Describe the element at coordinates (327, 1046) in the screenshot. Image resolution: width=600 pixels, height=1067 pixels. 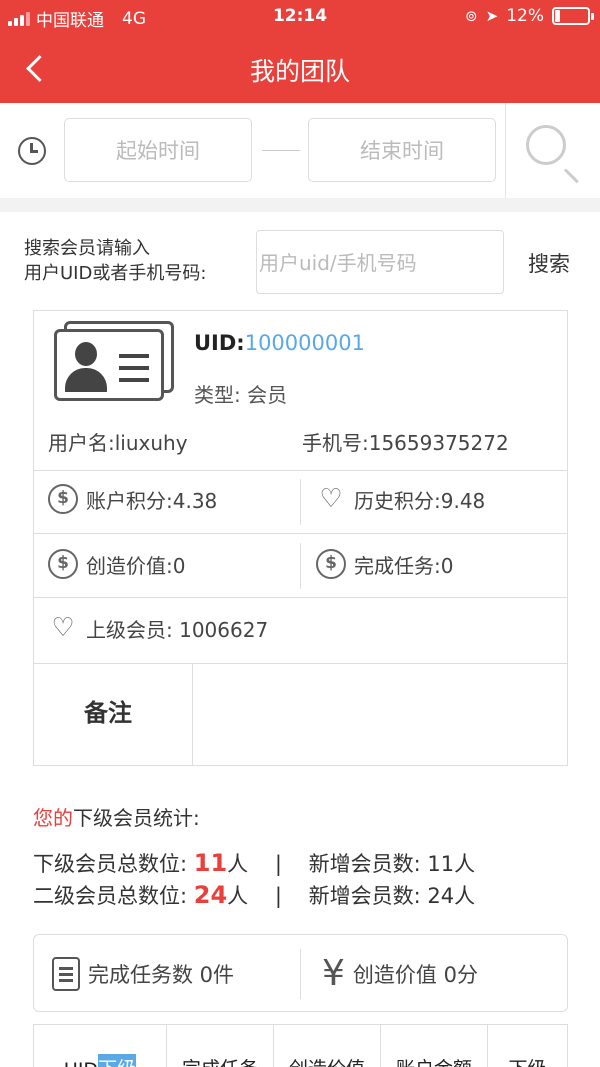
I see `col-value: 创造价值` at that location.